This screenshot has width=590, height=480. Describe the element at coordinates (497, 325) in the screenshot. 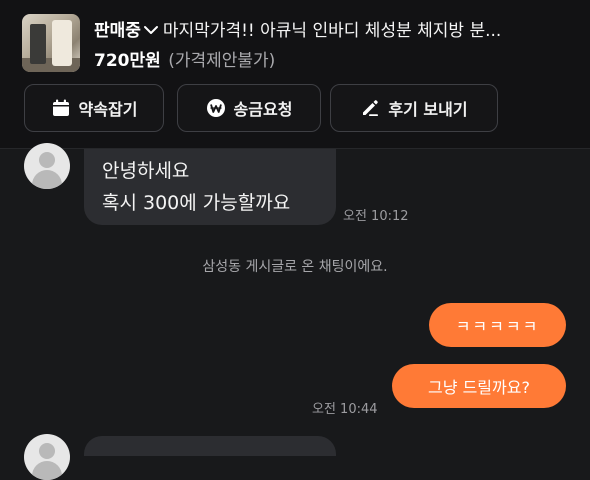

I see `outgoing-message-bubble: ㅋㅋㅋㅋㅋ` at that location.